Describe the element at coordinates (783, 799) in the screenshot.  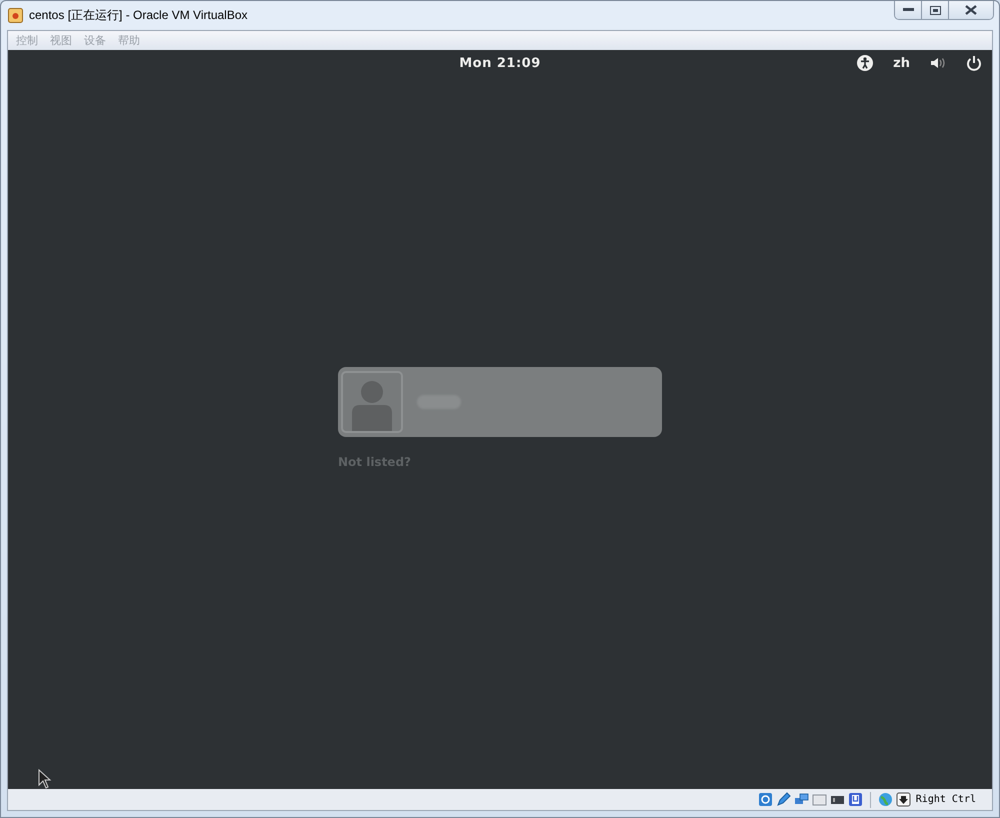
I see `pen-icon` at that location.